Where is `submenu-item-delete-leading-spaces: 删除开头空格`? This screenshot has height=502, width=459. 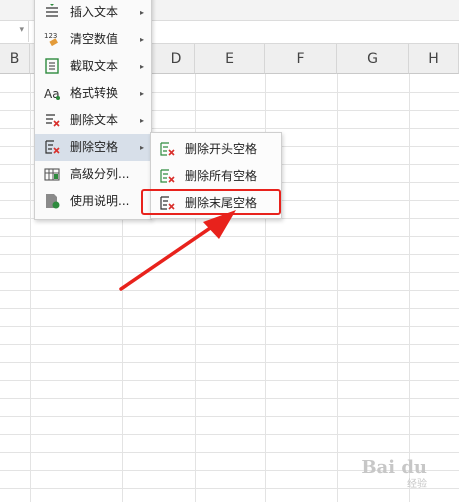
submenu-item-delete-leading-spaces: 删除开头空格 is located at coordinates (216, 149).